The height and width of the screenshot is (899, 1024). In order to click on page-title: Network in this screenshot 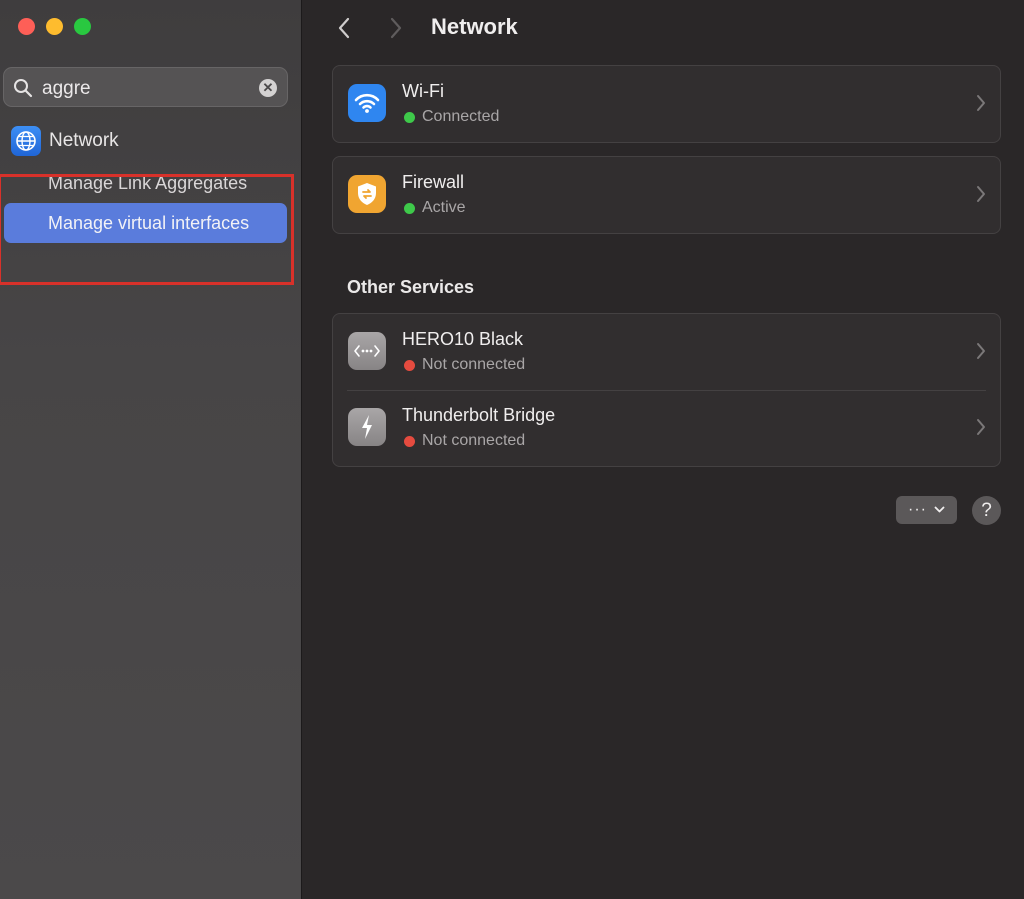, I will do `click(474, 26)`.